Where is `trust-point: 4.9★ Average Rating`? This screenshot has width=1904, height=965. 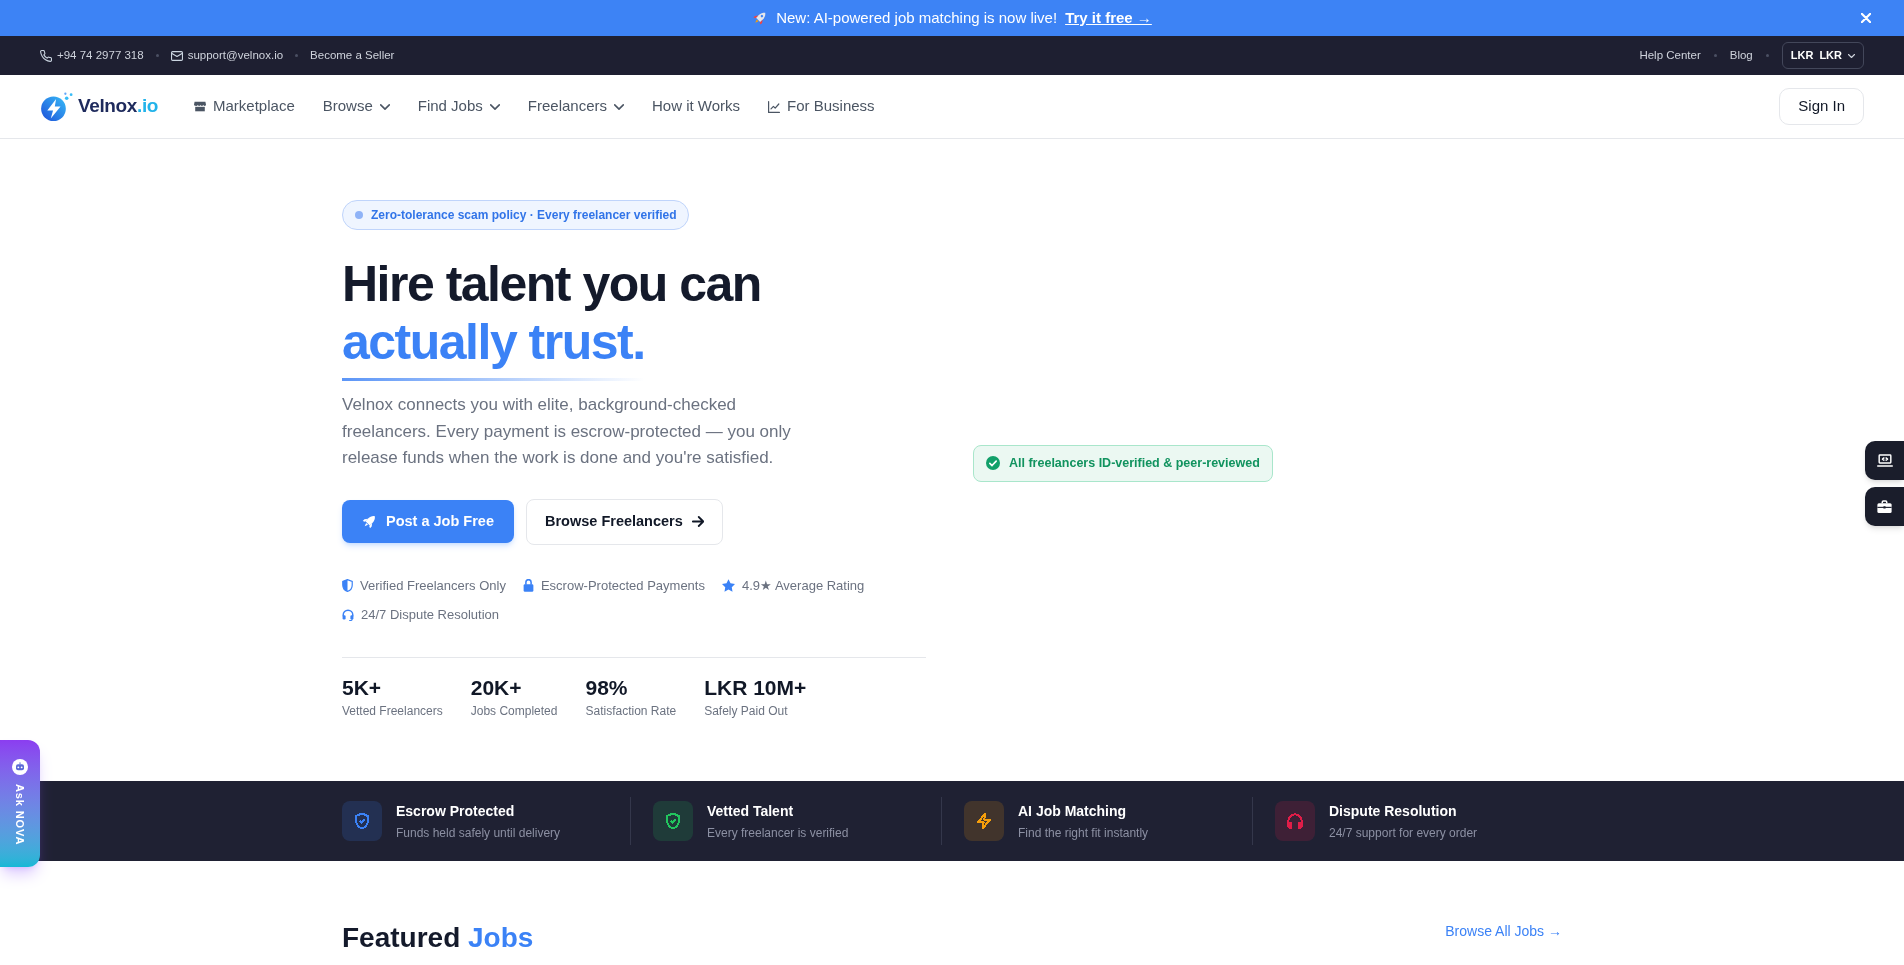
trust-point: 4.9★ Average Rating is located at coordinates (803, 585).